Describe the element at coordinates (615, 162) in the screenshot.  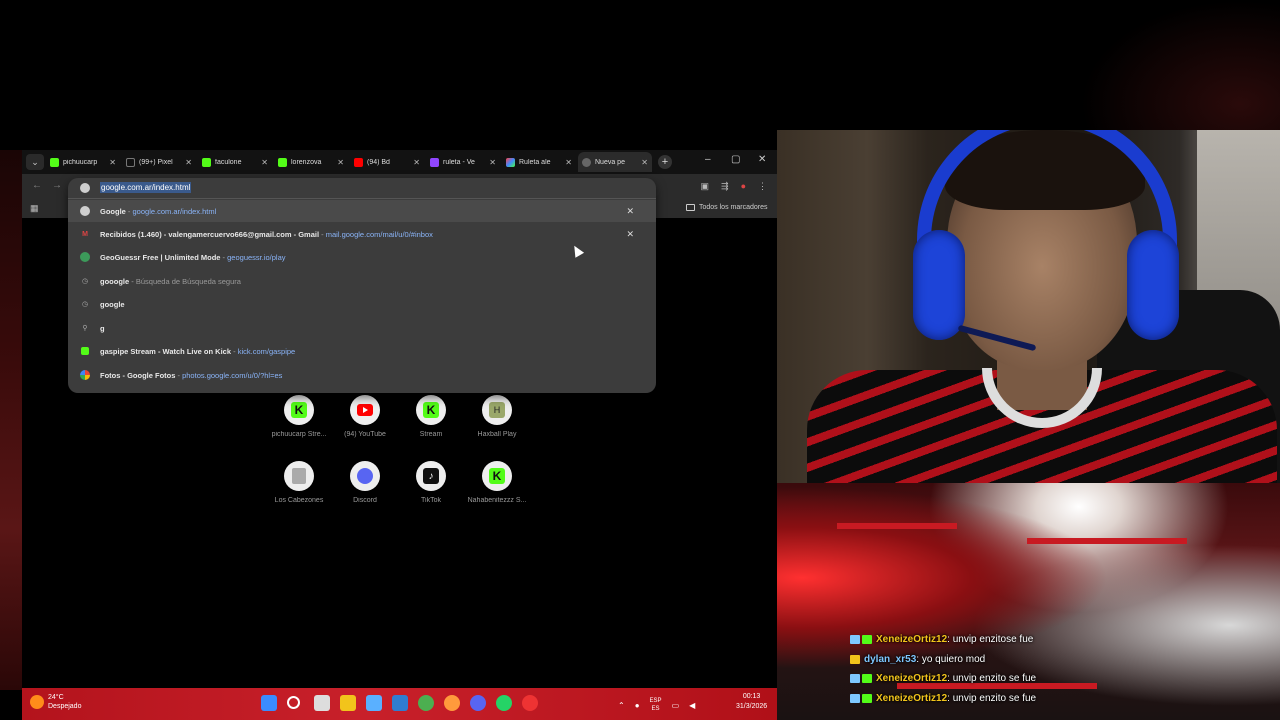
I see `browser-tab: Nueva pe ✕` at that location.